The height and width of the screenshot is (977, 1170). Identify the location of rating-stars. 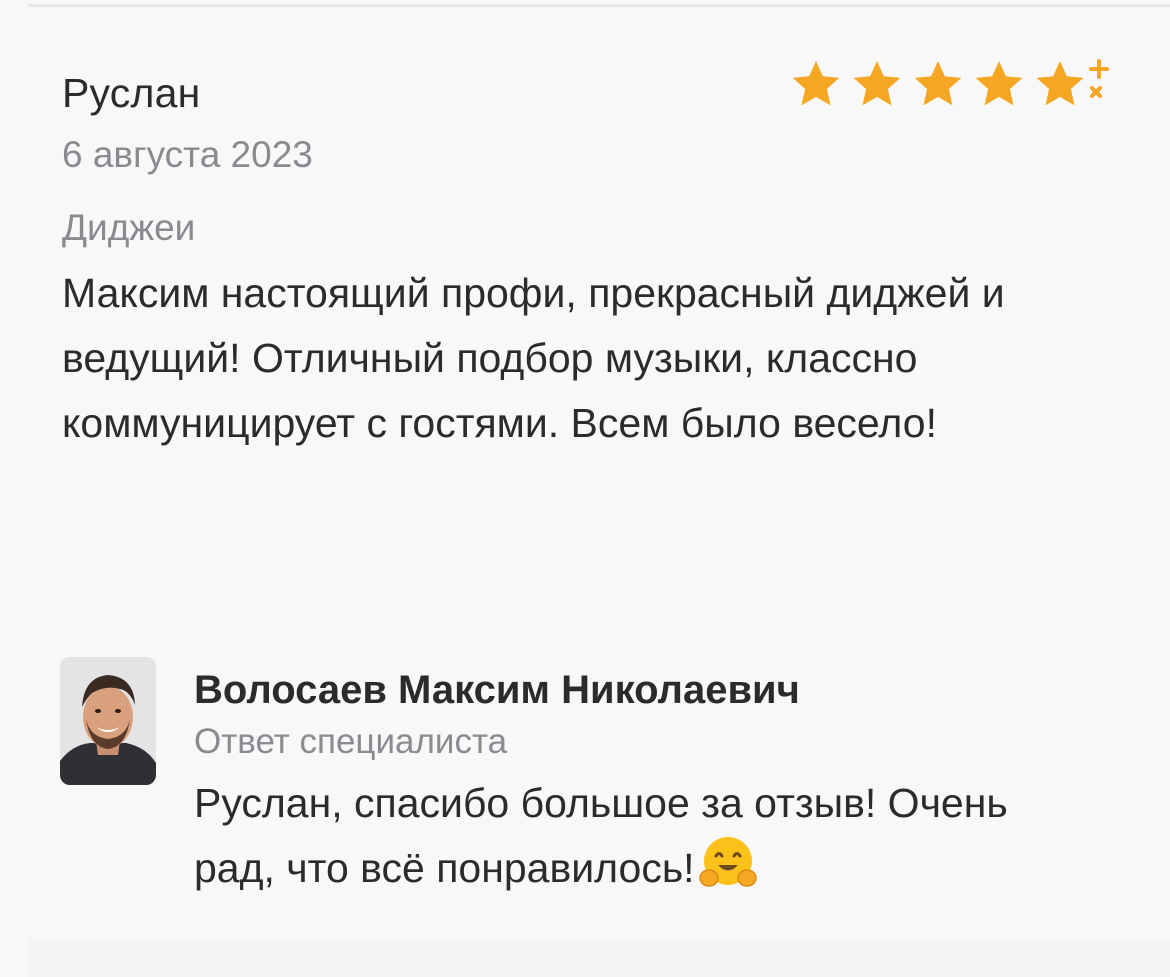
(957, 85).